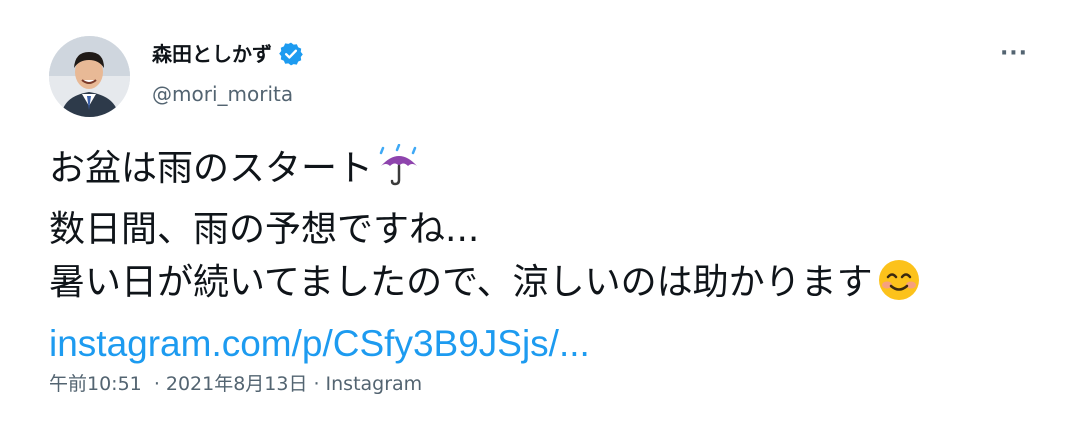 This screenshot has height=435, width=1074. I want to click on tweet-time: 午前10:51, so click(95, 384).